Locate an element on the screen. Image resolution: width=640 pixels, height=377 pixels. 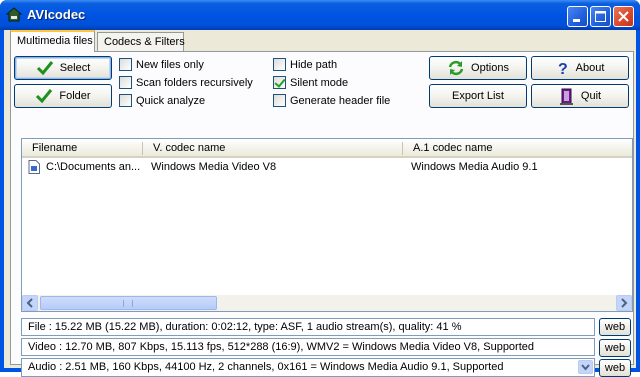
minimize-icon is located at coordinates (576, 20).